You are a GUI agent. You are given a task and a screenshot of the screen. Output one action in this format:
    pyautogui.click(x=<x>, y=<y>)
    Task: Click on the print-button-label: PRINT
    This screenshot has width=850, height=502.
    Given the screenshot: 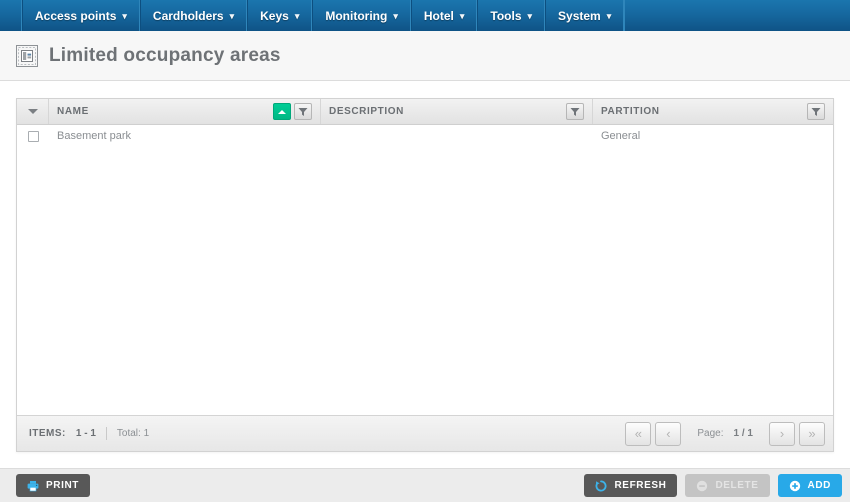 What is the action you would take?
    pyautogui.click(x=62, y=485)
    